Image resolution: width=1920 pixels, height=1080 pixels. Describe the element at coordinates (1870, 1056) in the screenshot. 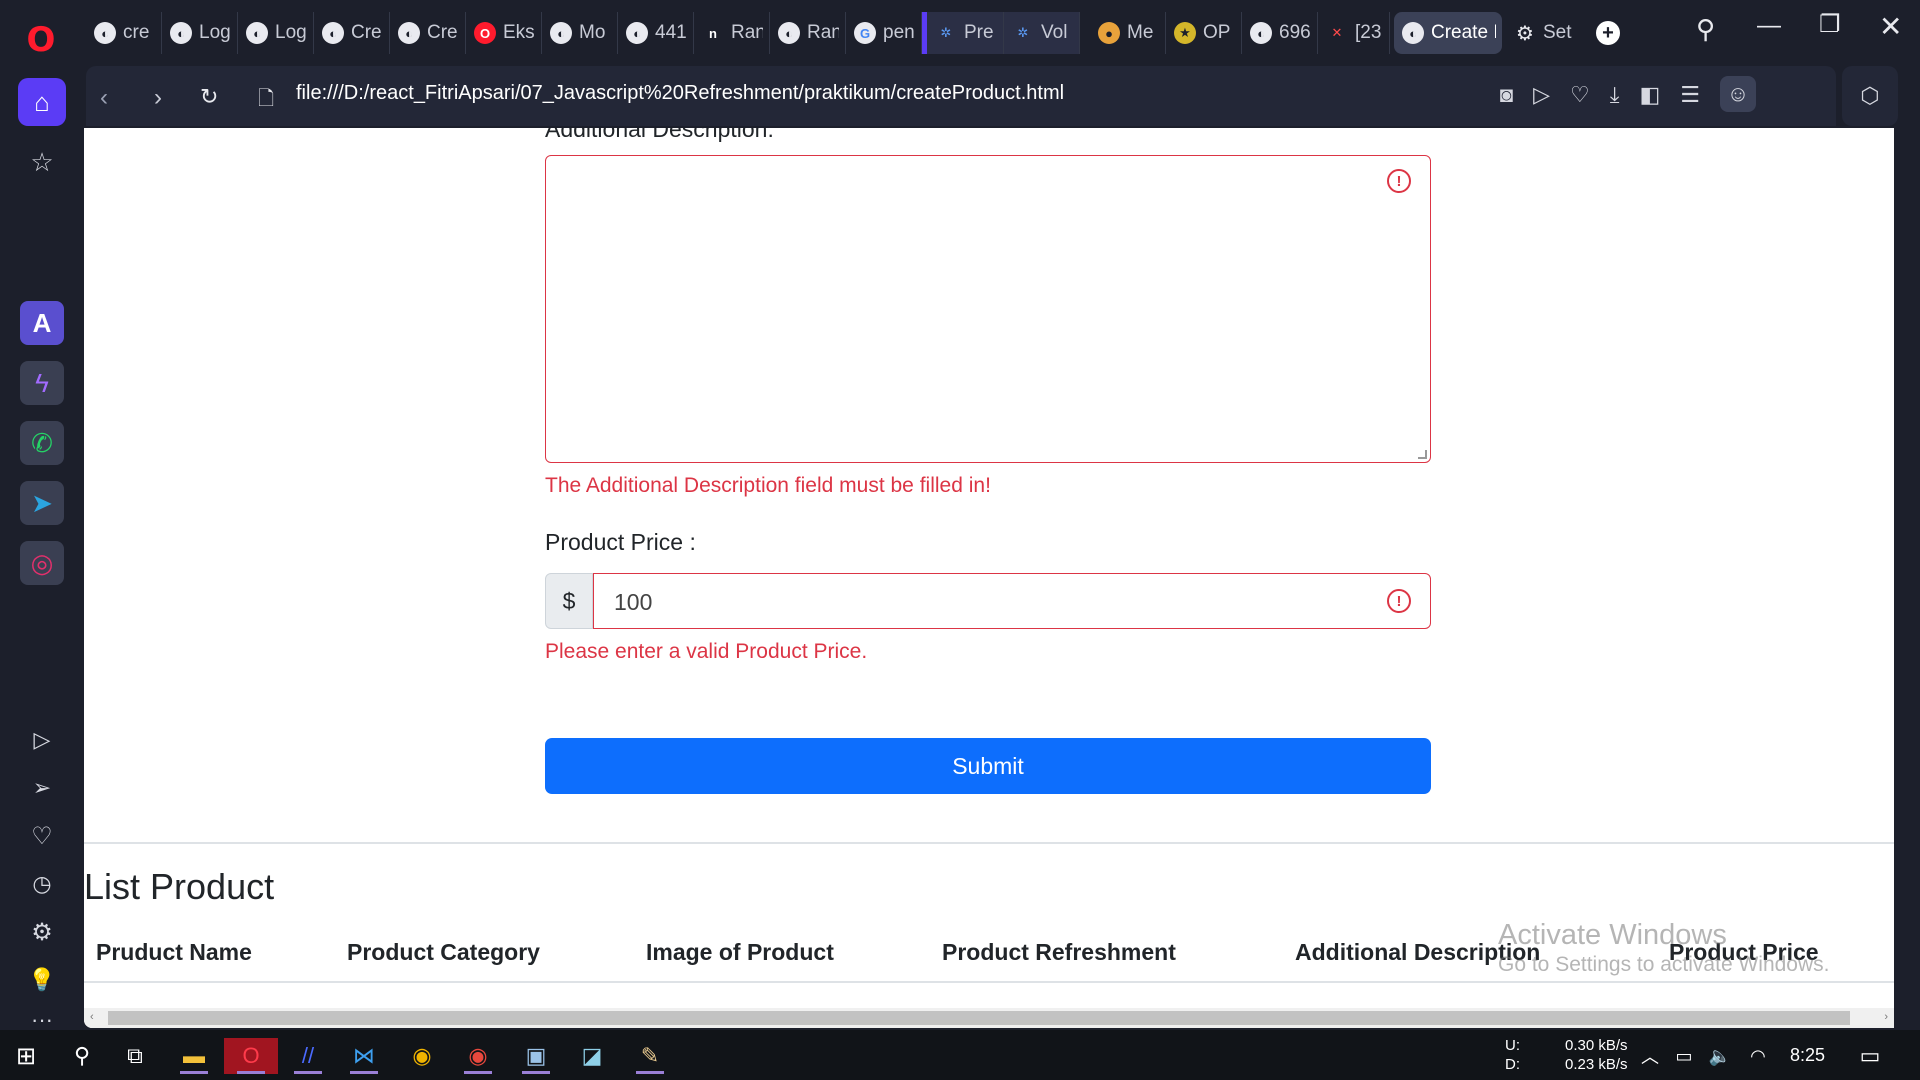

I see `notification-icon: ▭` at that location.